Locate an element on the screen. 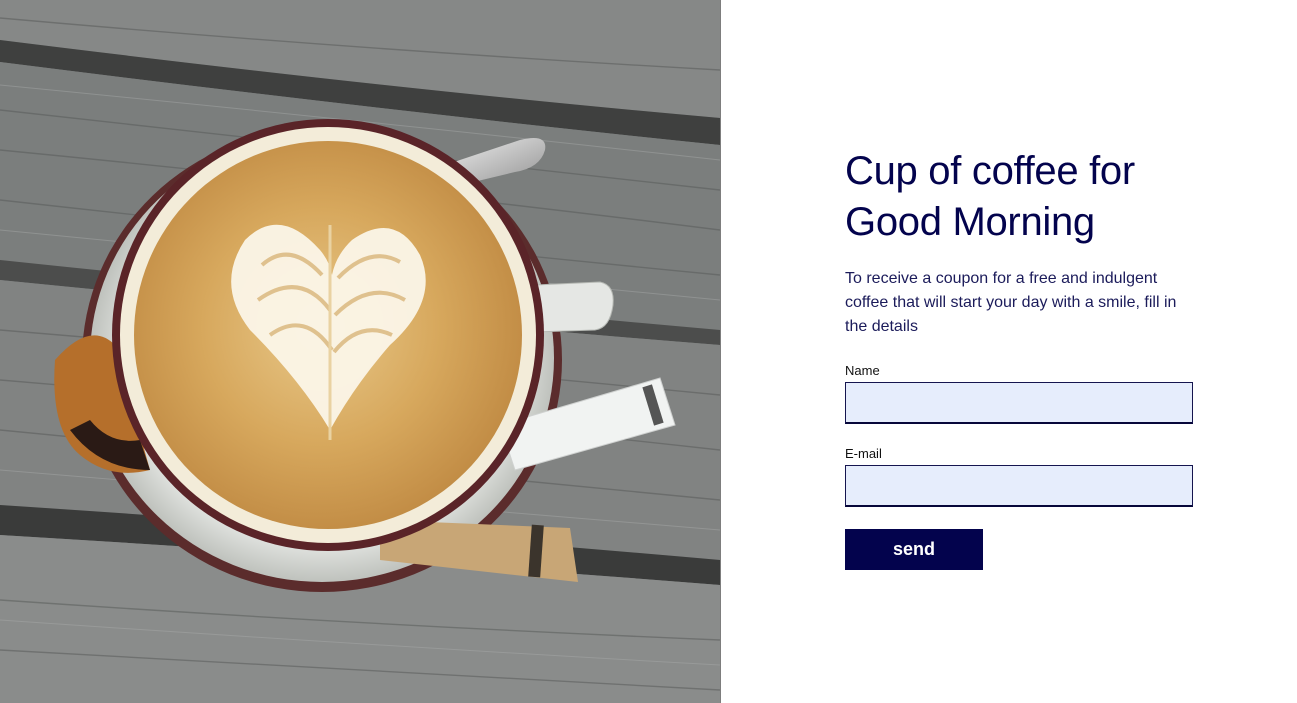 This screenshot has height=703, width=1297. name-label: Name is located at coordinates (862, 370).